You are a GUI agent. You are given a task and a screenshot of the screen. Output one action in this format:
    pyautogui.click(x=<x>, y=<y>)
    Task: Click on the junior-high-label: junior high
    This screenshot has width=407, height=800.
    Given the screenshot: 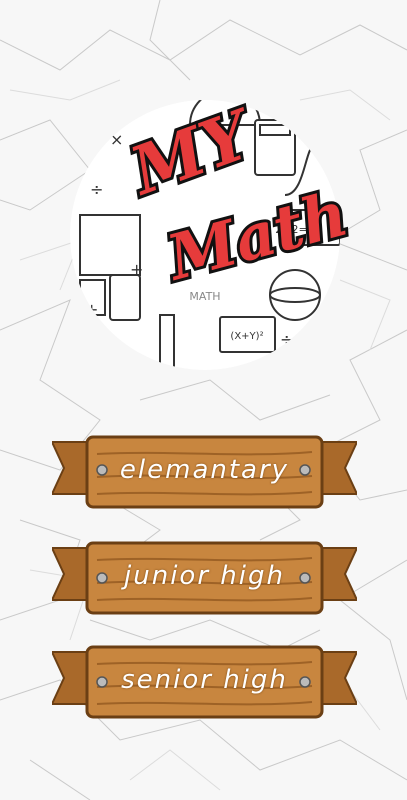 What is the action you would take?
    pyautogui.click(x=204, y=576)
    